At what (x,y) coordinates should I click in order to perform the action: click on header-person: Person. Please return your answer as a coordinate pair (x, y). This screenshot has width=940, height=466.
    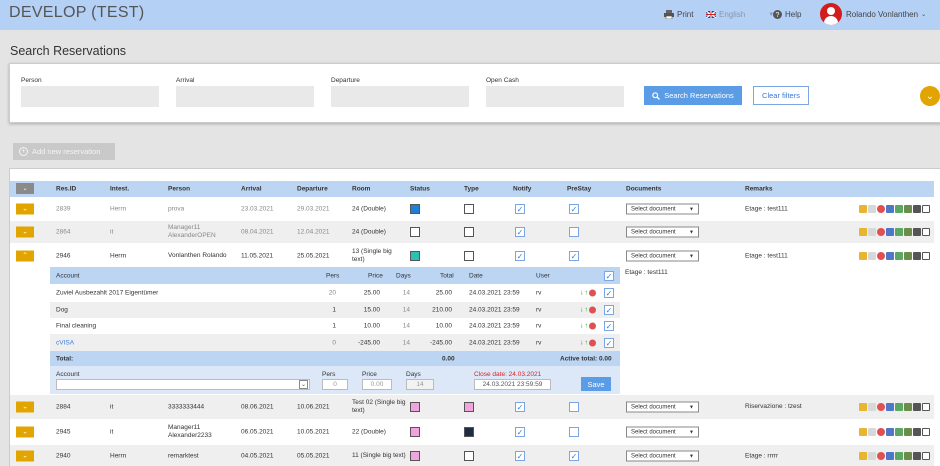
    Looking at the image, I should click on (179, 189).